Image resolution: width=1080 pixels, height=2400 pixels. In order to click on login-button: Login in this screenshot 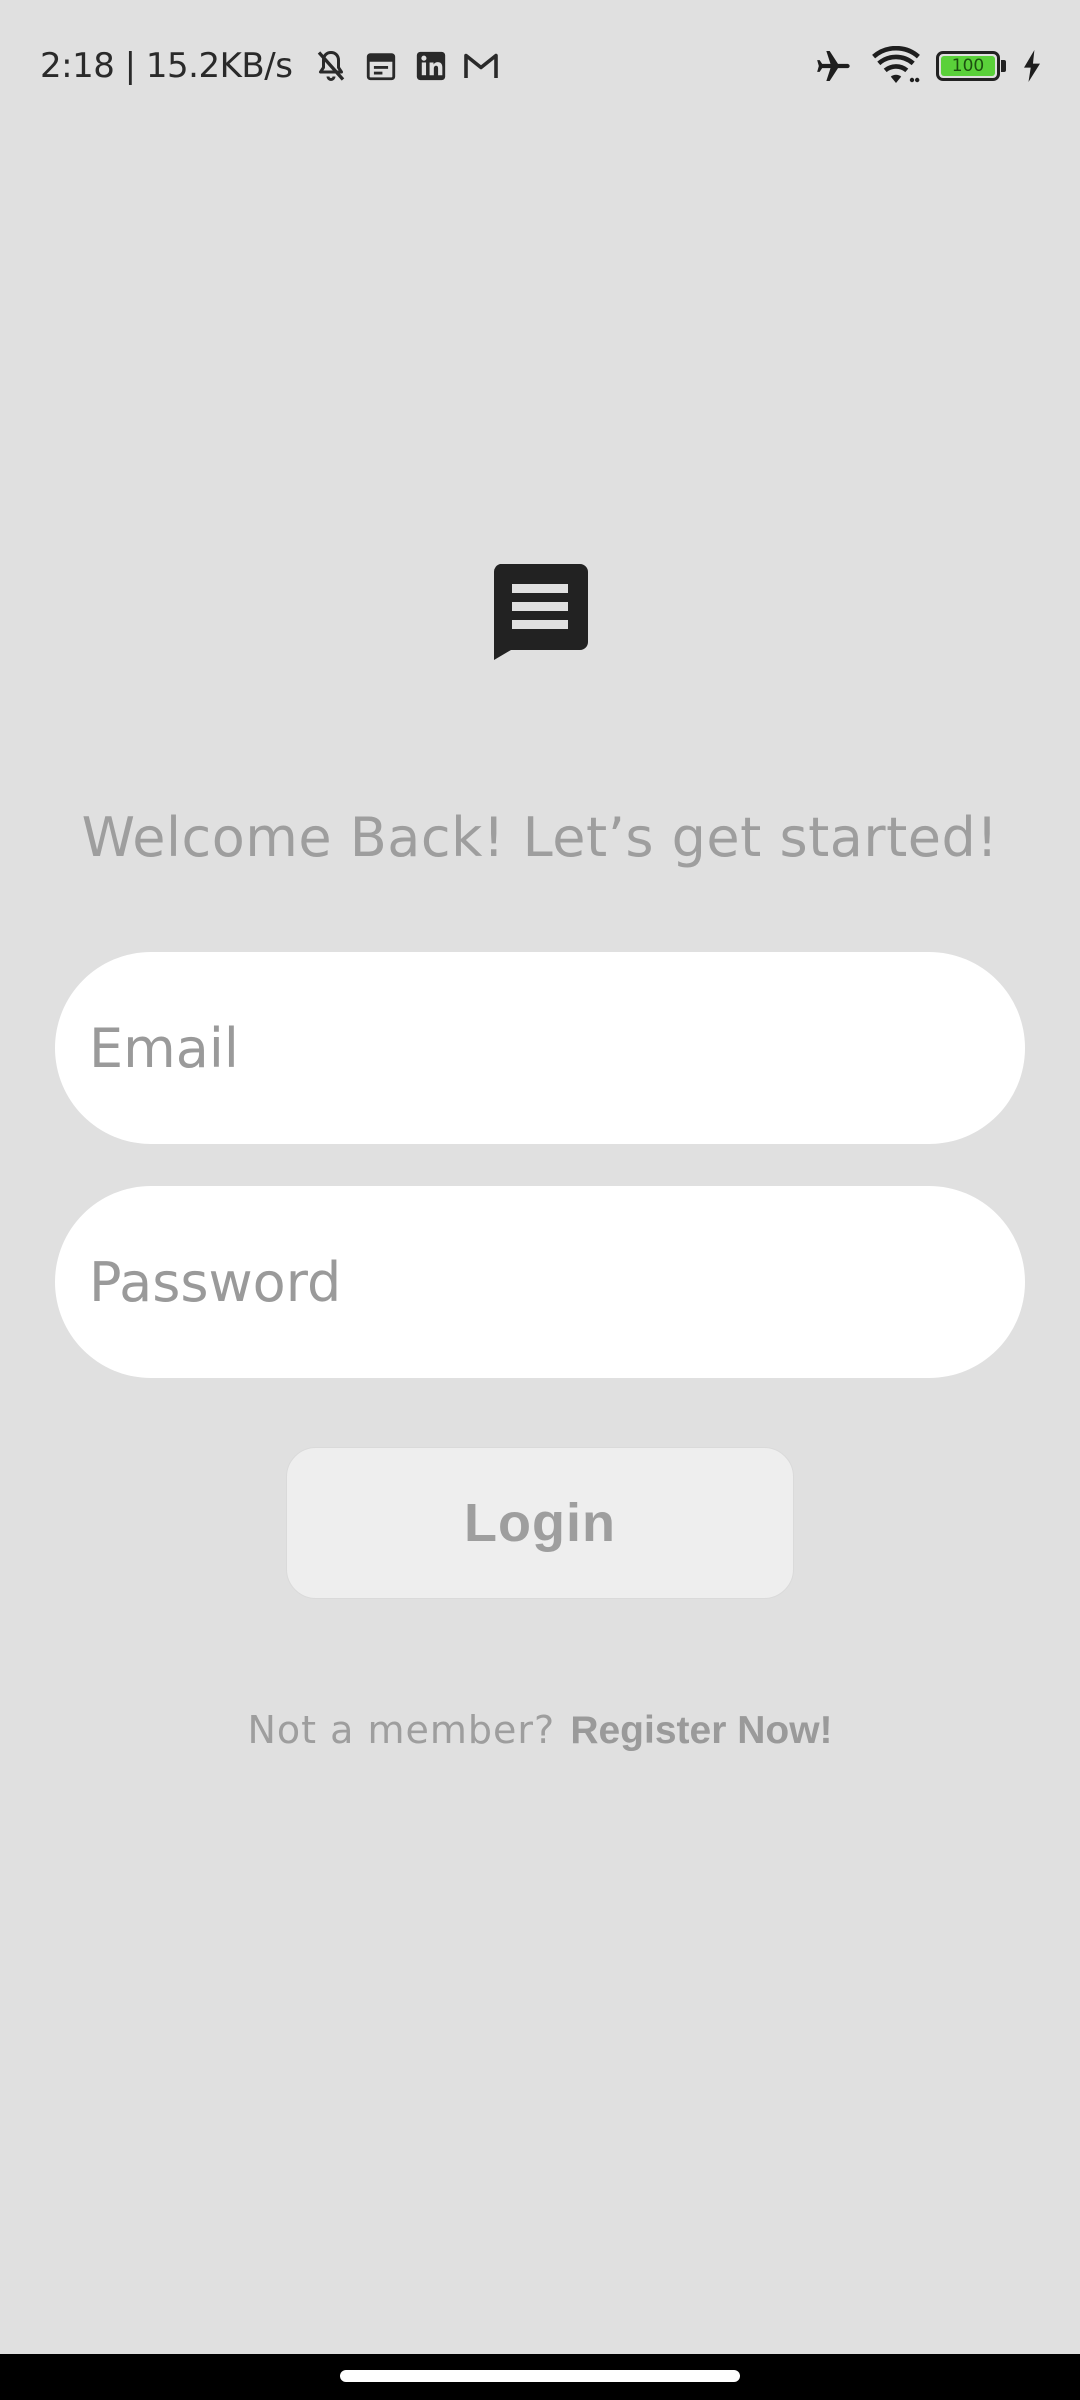, I will do `click(540, 1523)`.